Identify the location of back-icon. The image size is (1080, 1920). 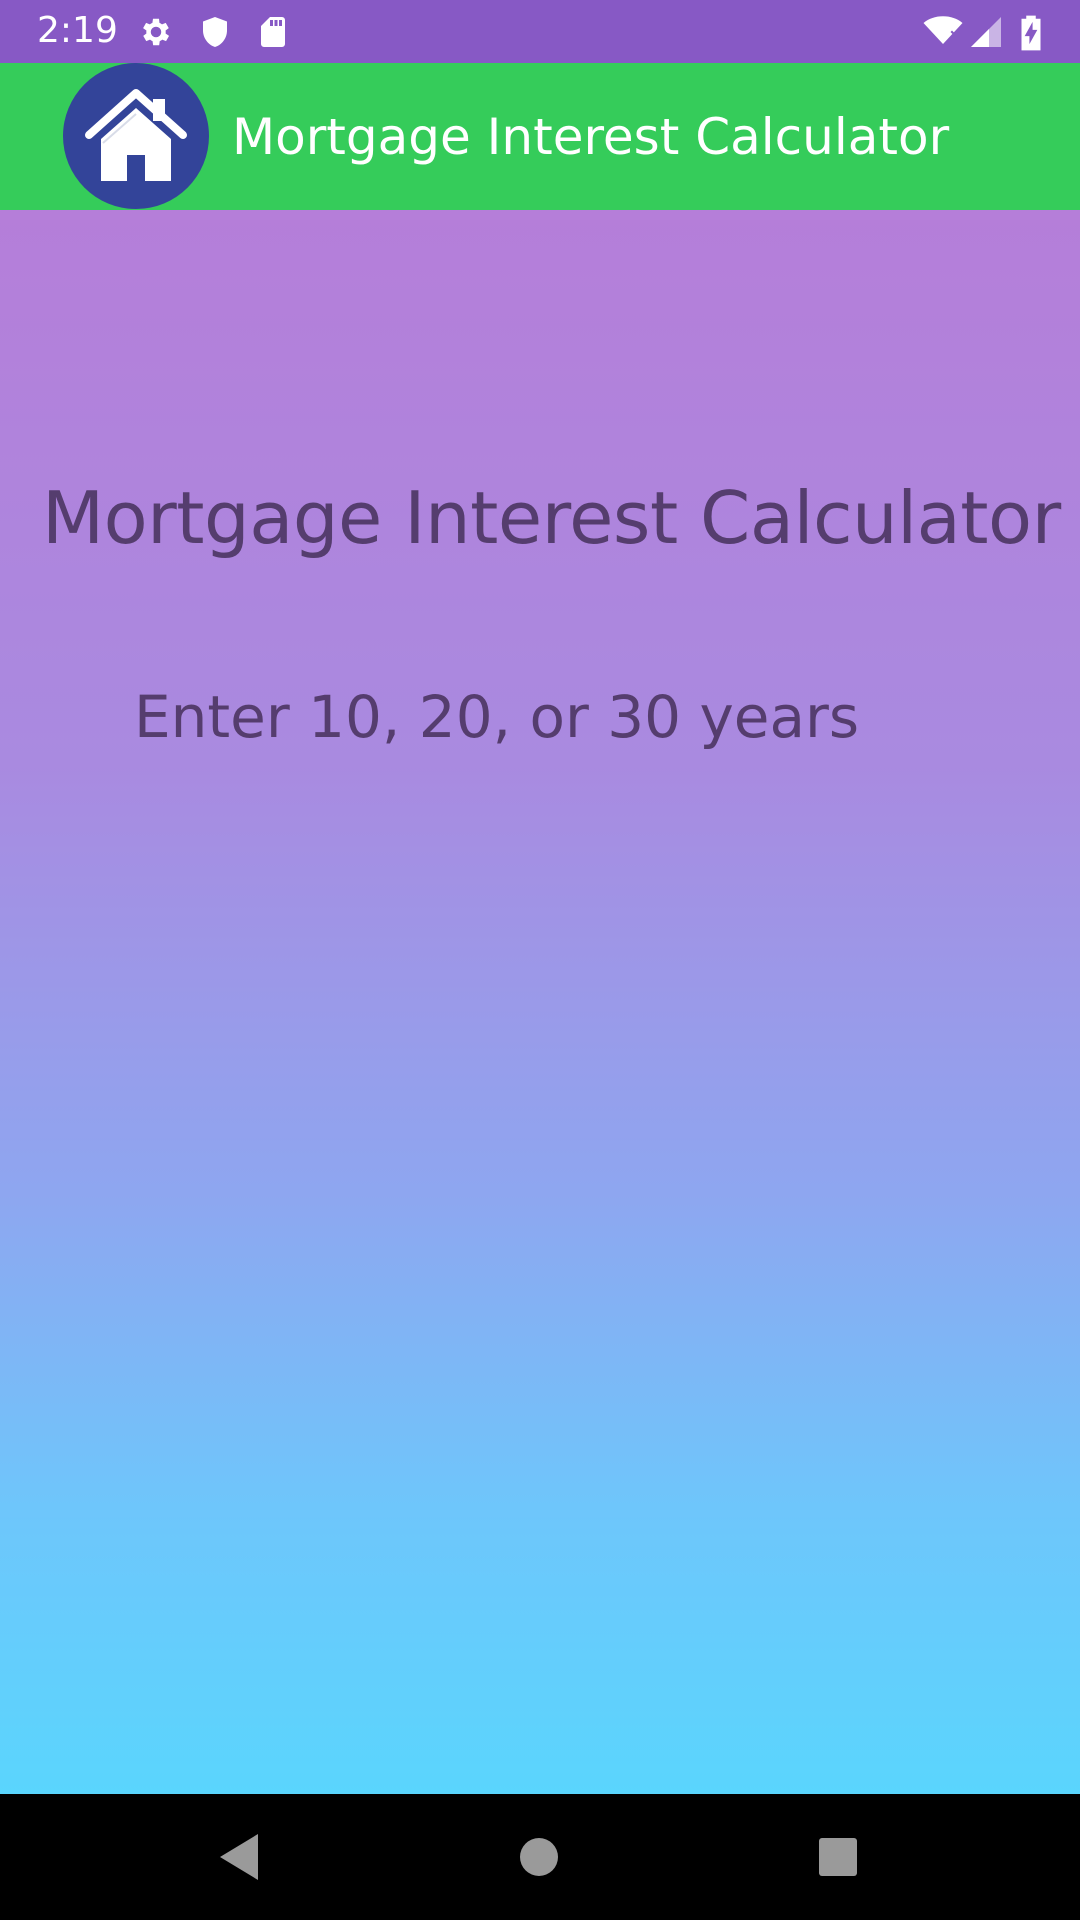
(239, 1857).